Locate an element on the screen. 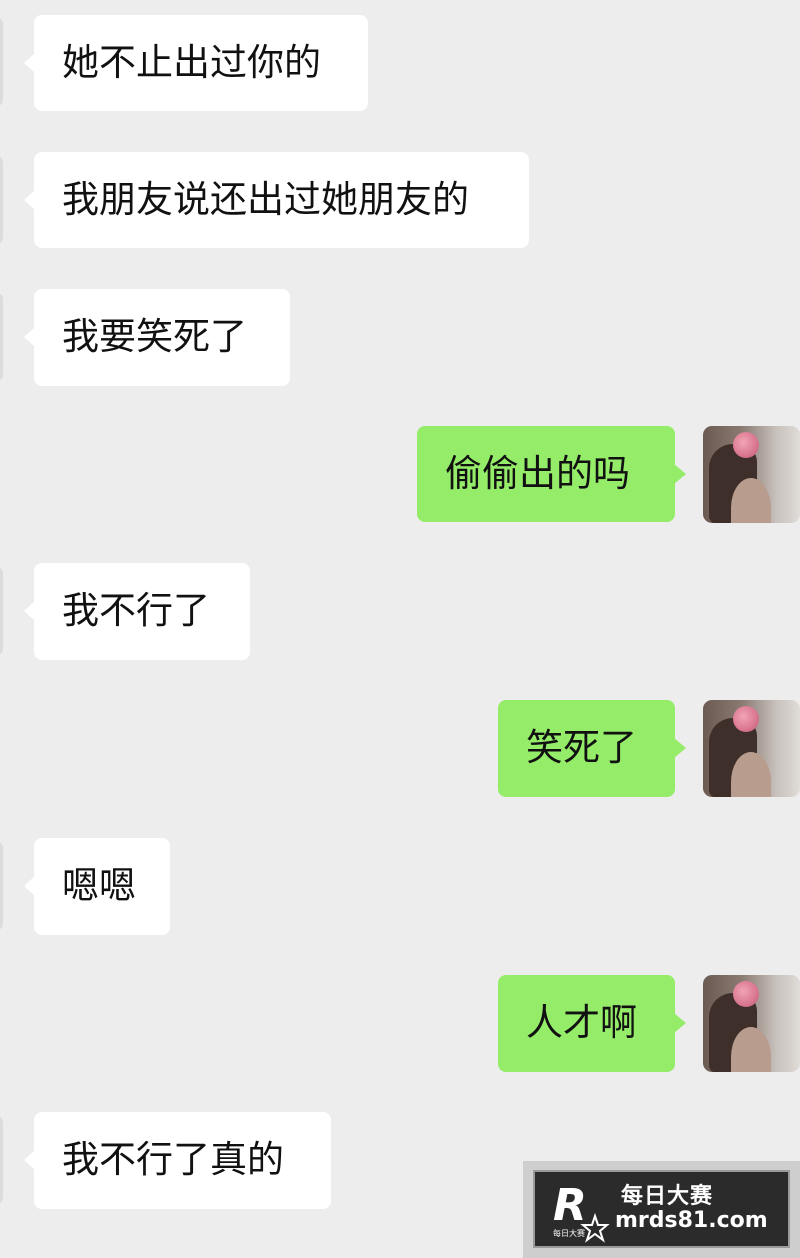 The image size is (800, 1258). message-text: 偷偷出的吗 is located at coordinates (537, 473).